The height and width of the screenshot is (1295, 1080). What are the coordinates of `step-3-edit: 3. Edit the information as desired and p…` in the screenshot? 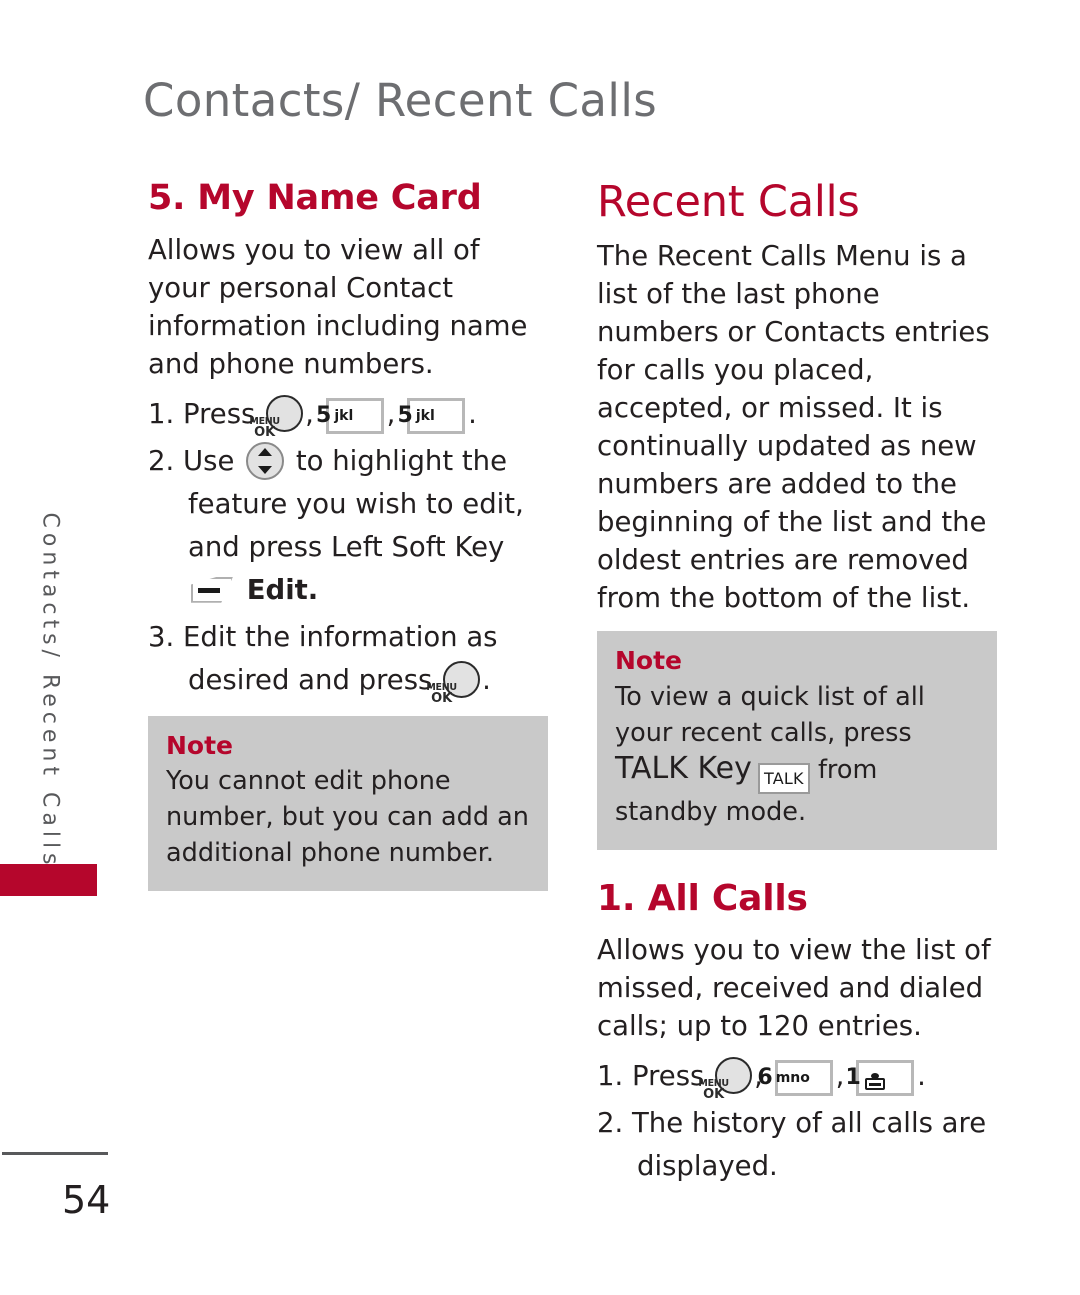 It's located at (348, 661).